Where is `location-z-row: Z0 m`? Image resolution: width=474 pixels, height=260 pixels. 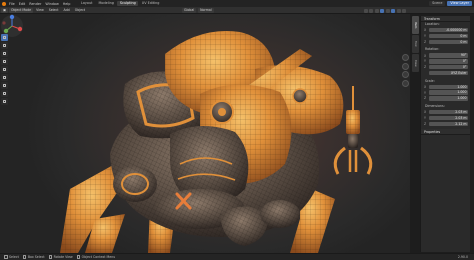
location-z-row: Z0 m is located at coordinates (446, 42).